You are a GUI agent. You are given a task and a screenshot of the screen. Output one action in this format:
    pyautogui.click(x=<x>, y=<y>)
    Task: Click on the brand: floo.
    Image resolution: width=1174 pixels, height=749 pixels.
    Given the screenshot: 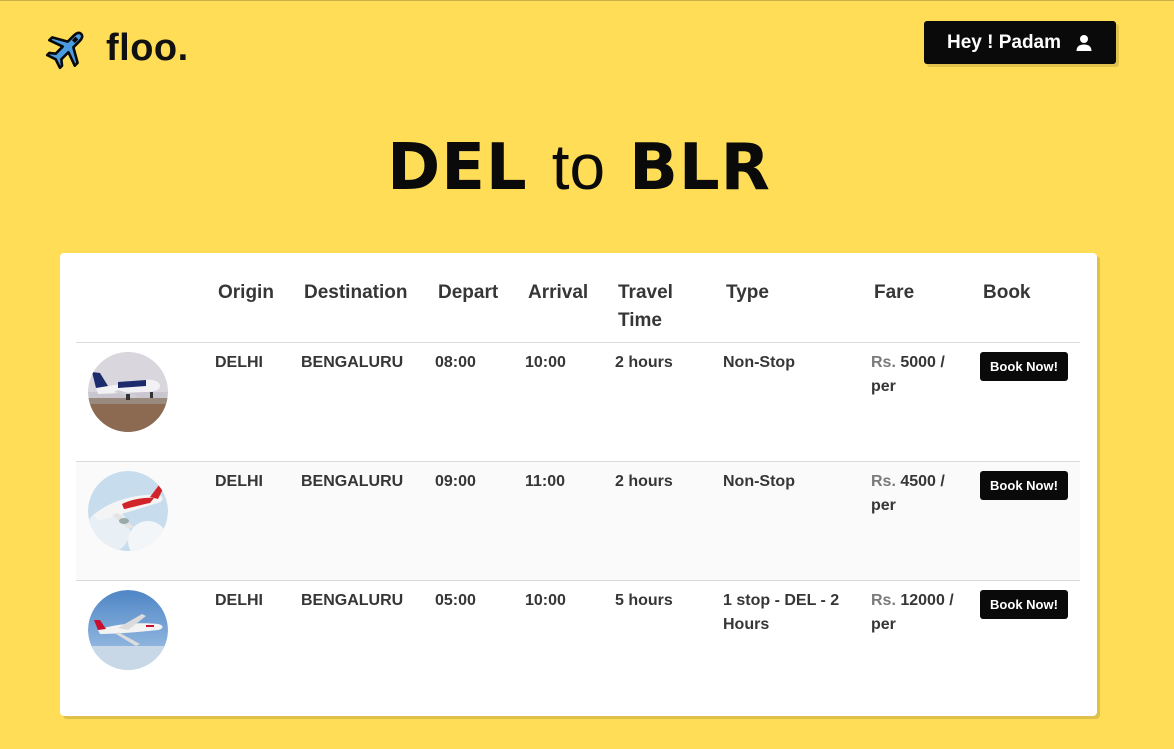 What is the action you would take?
    pyautogui.click(x=116, y=48)
    